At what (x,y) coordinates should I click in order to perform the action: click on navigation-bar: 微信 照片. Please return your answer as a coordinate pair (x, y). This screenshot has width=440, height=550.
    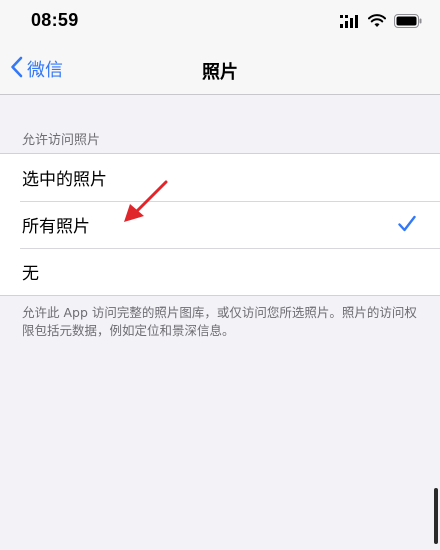
    Looking at the image, I should click on (220, 68).